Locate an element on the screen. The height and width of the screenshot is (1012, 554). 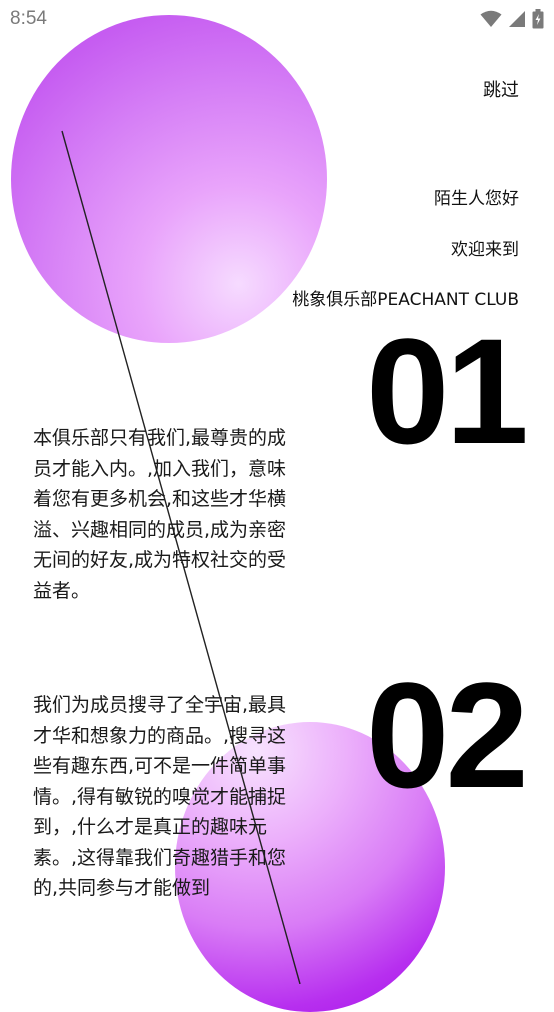
status-icons is located at coordinates (512, 19).